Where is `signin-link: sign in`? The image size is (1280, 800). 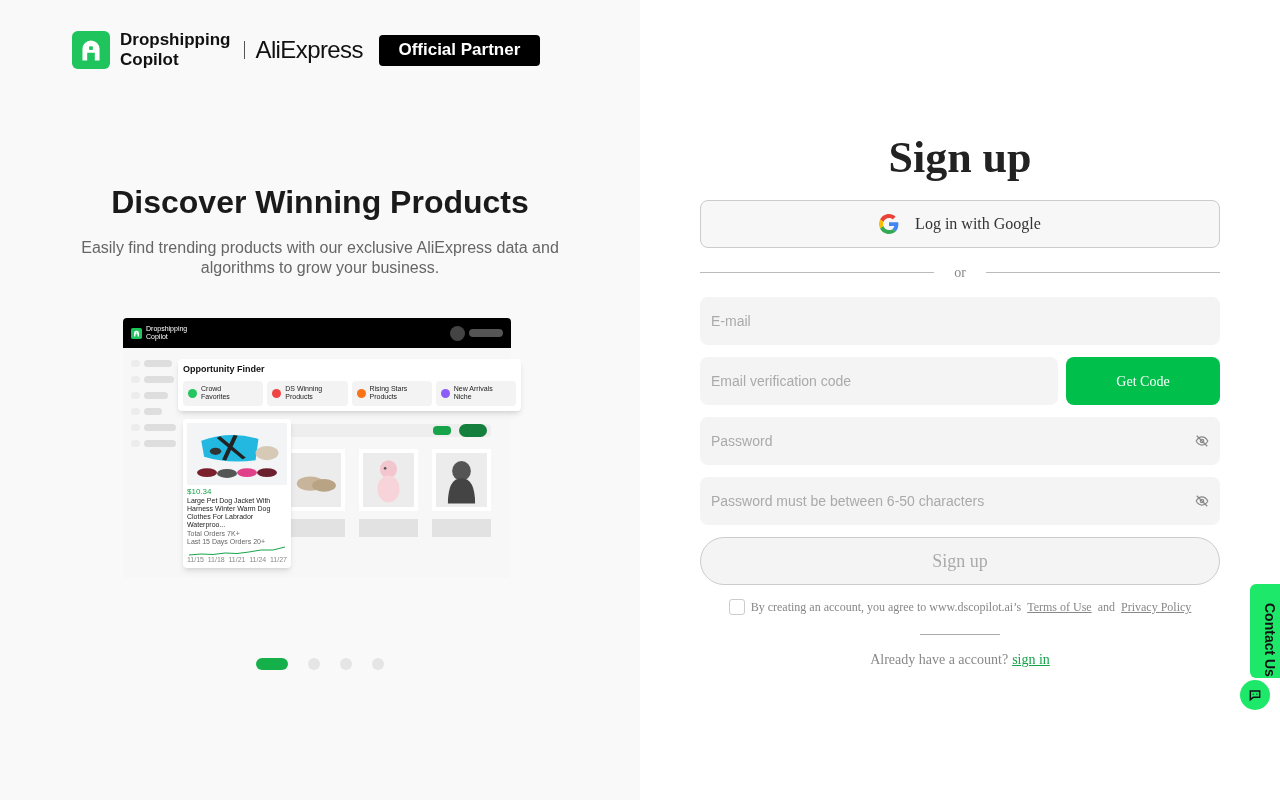
signin-link: sign in is located at coordinates (1031, 659).